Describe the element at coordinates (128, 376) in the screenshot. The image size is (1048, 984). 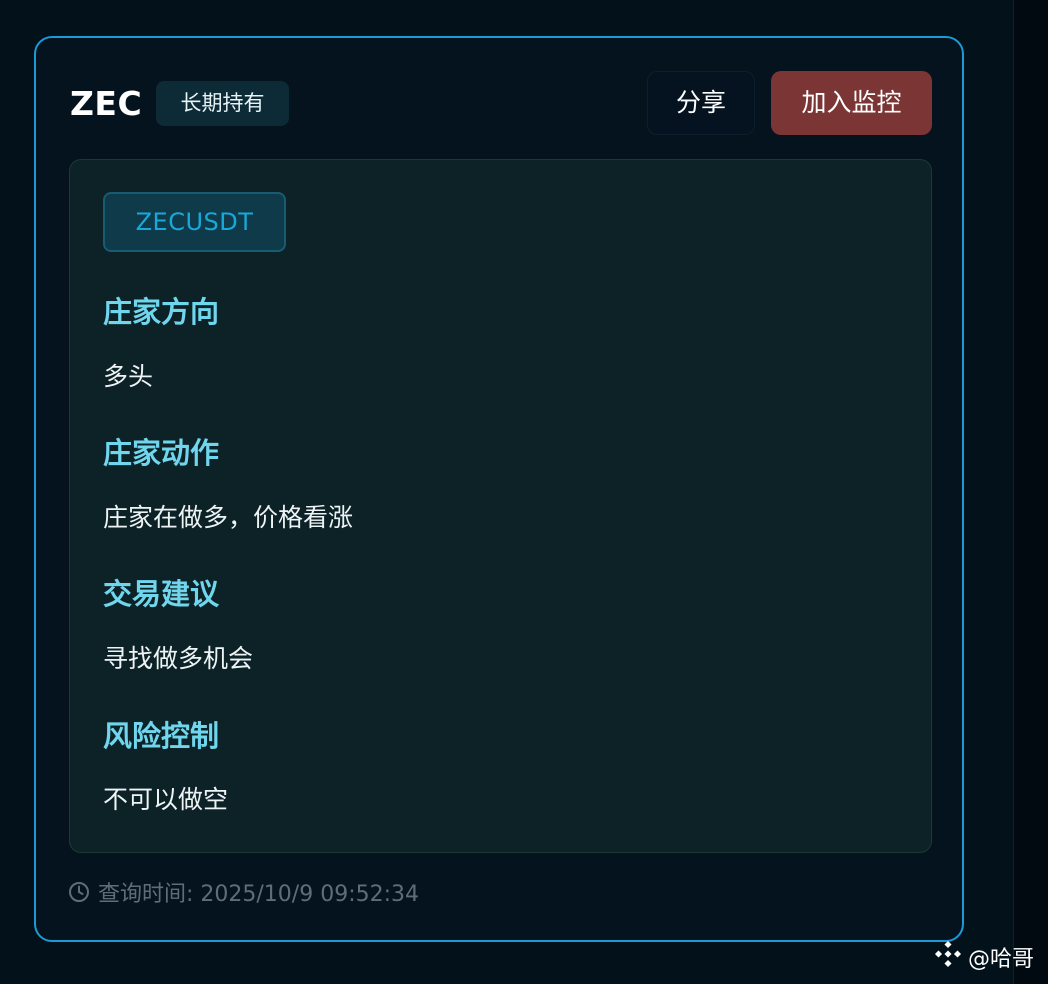
I see `section-text-direction: 多头` at that location.